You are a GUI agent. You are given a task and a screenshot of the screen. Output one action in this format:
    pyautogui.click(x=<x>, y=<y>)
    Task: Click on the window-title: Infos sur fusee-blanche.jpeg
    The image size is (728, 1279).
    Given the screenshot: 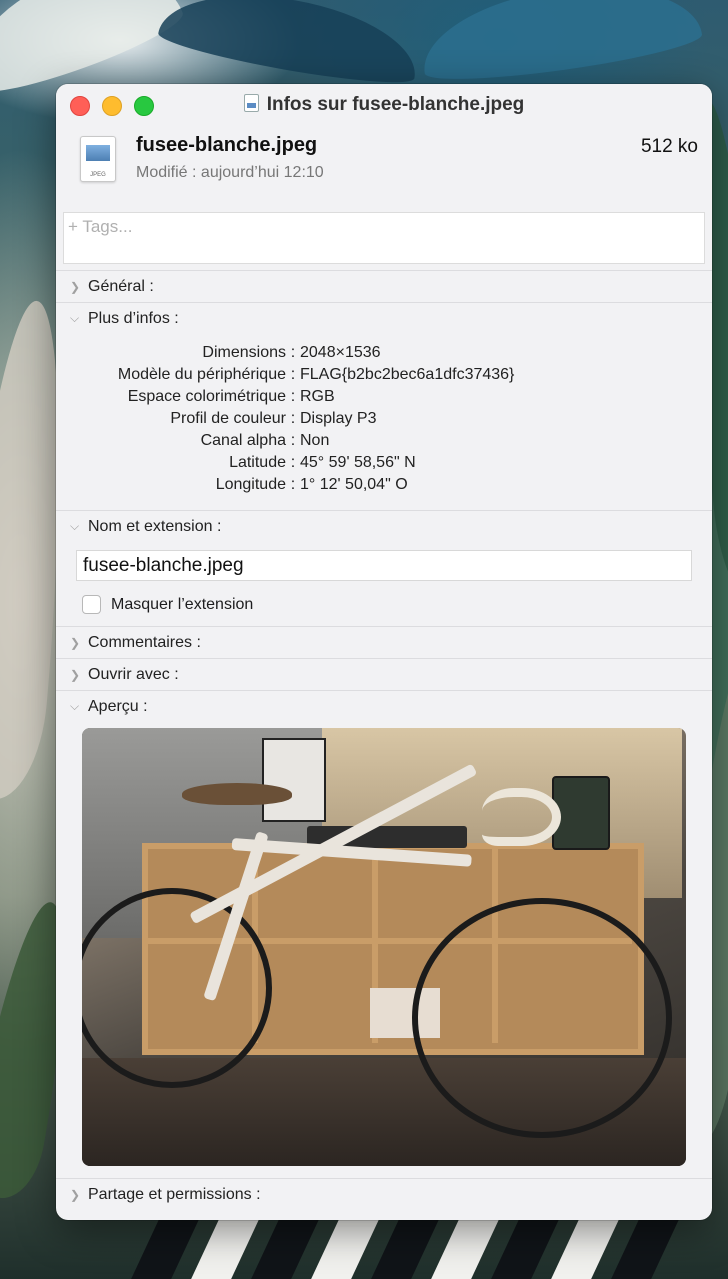 What is the action you would take?
    pyautogui.click(x=395, y=104)
    